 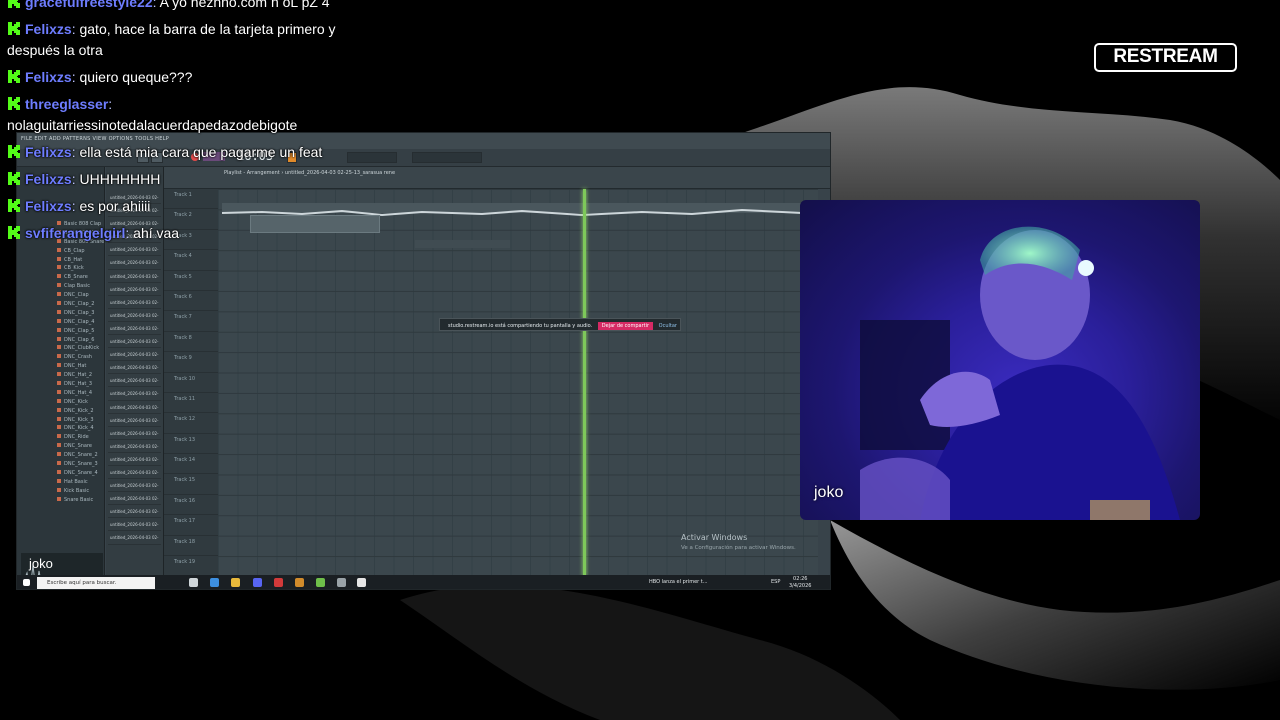 What do you see at coordinates (235, 582) in the screenshot?
I see `folder-icon` at bounding box center [235, 582].